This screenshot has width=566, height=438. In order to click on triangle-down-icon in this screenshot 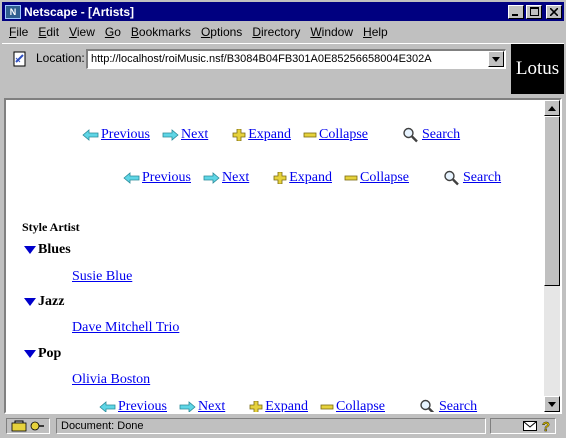, I will do `click(552, 404)`.